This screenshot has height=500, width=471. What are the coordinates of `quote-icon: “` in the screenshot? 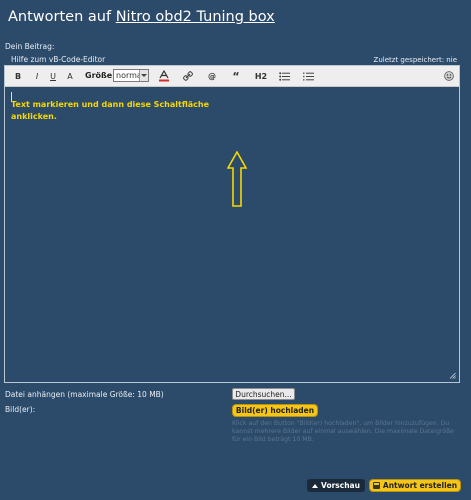 It's located at (236, 76).